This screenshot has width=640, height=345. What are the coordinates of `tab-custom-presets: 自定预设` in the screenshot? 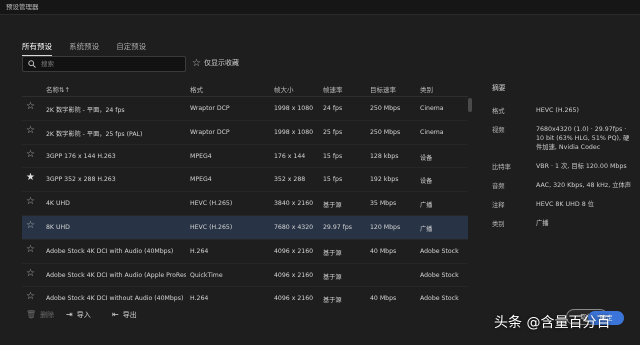 It's located at (131, 48).